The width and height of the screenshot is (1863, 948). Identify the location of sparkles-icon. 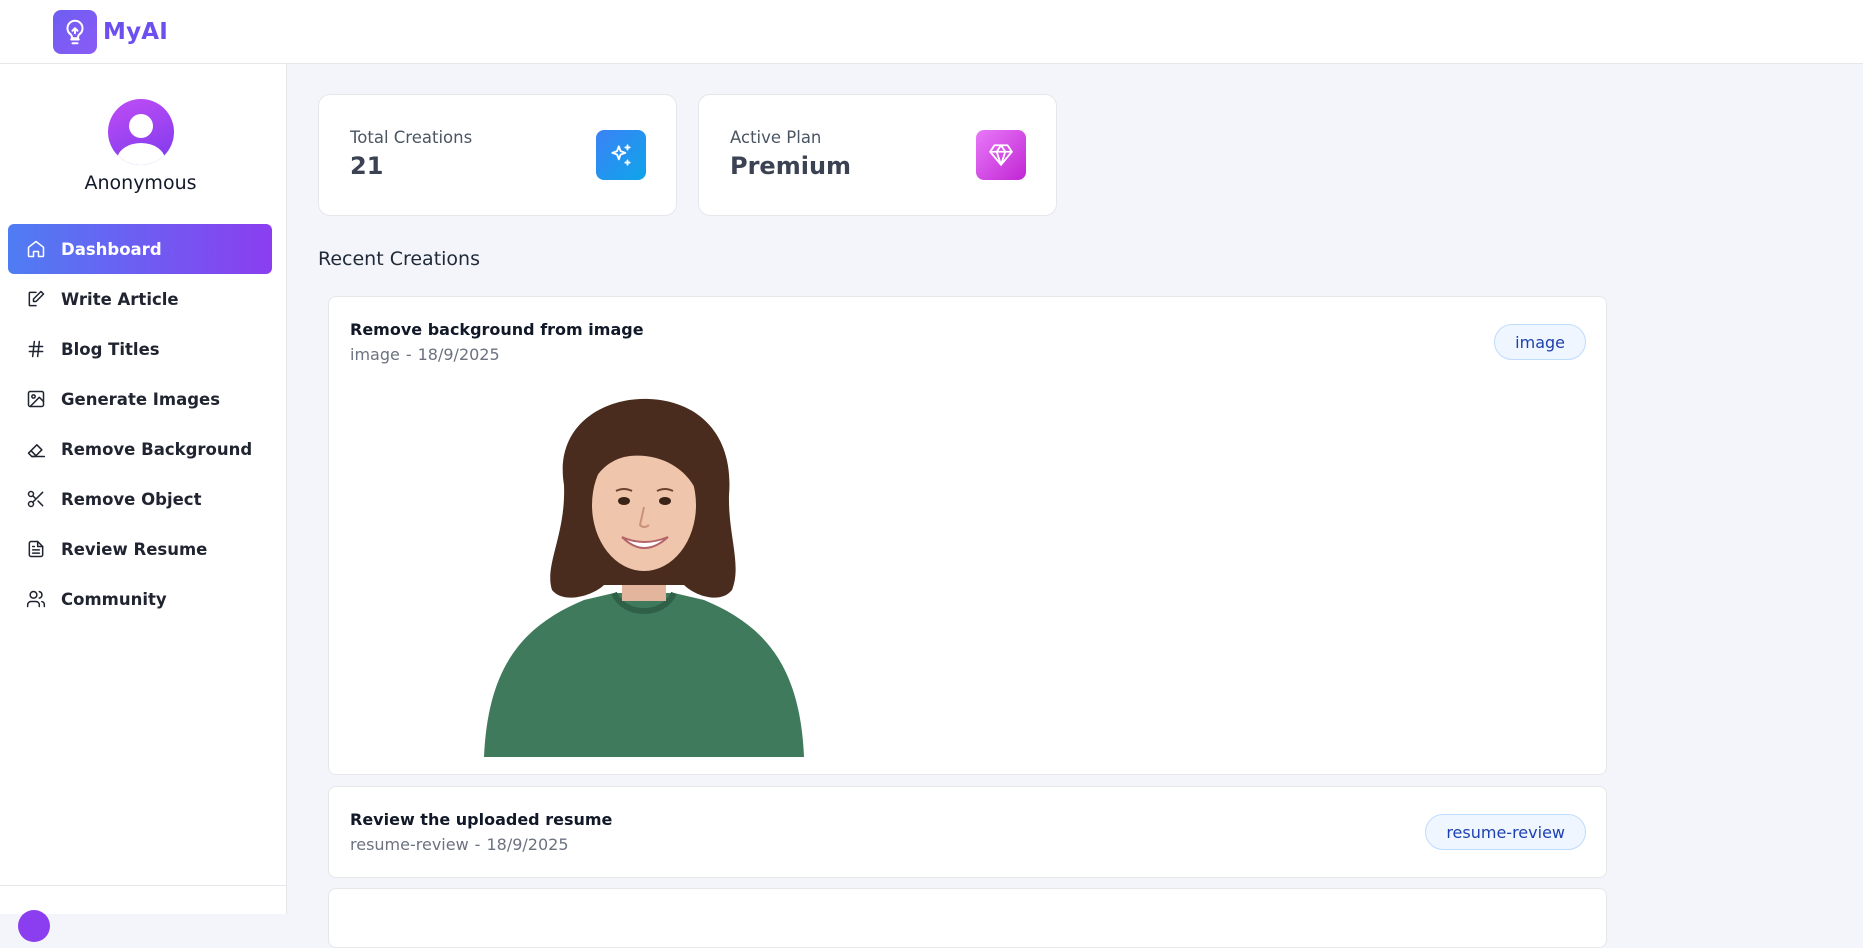
(621, 155).